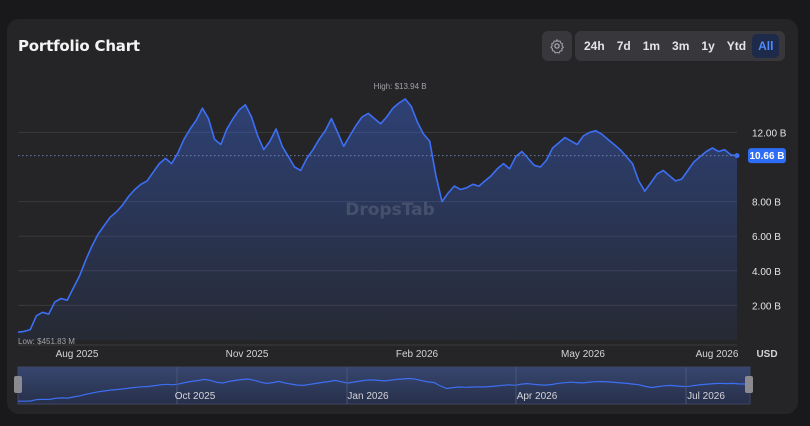 The width and height of the screenshot is (810, 426). What do you see at coordinates (390, 210) in the screenshot?
I see `watermark: DropsTab` at bounding box center [390, 210].